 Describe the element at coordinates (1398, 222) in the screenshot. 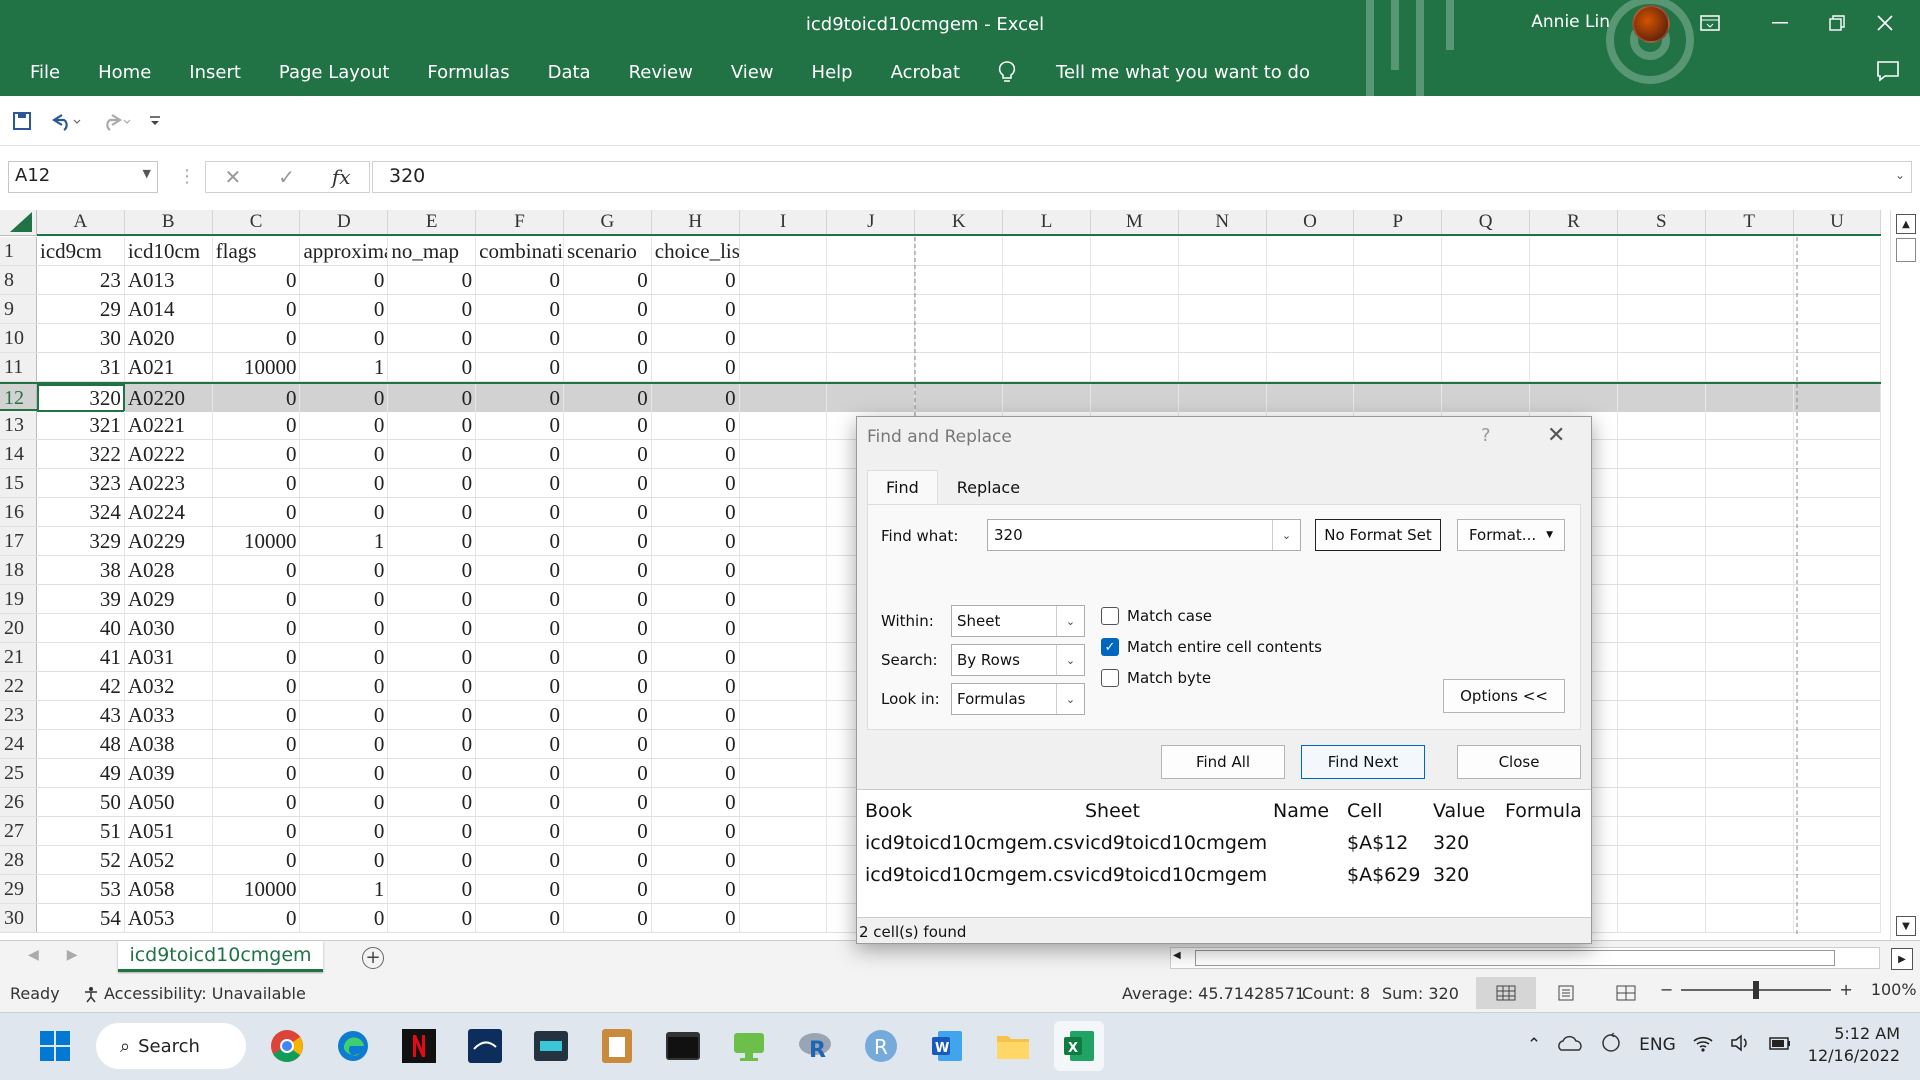

I see `column-header-p: P` at that location.